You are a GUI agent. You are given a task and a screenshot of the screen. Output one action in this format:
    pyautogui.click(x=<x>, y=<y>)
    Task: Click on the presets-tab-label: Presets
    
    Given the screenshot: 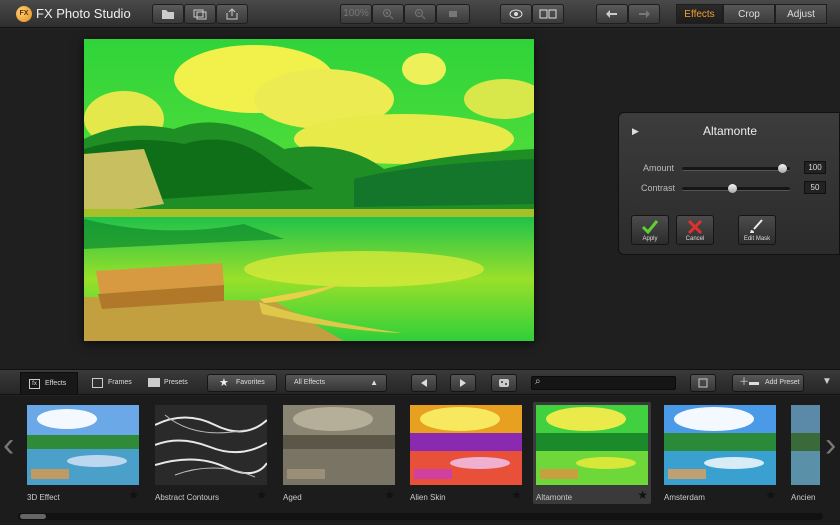 What is the action you would take?
    pyautogui.click(x=176, y=382)
    